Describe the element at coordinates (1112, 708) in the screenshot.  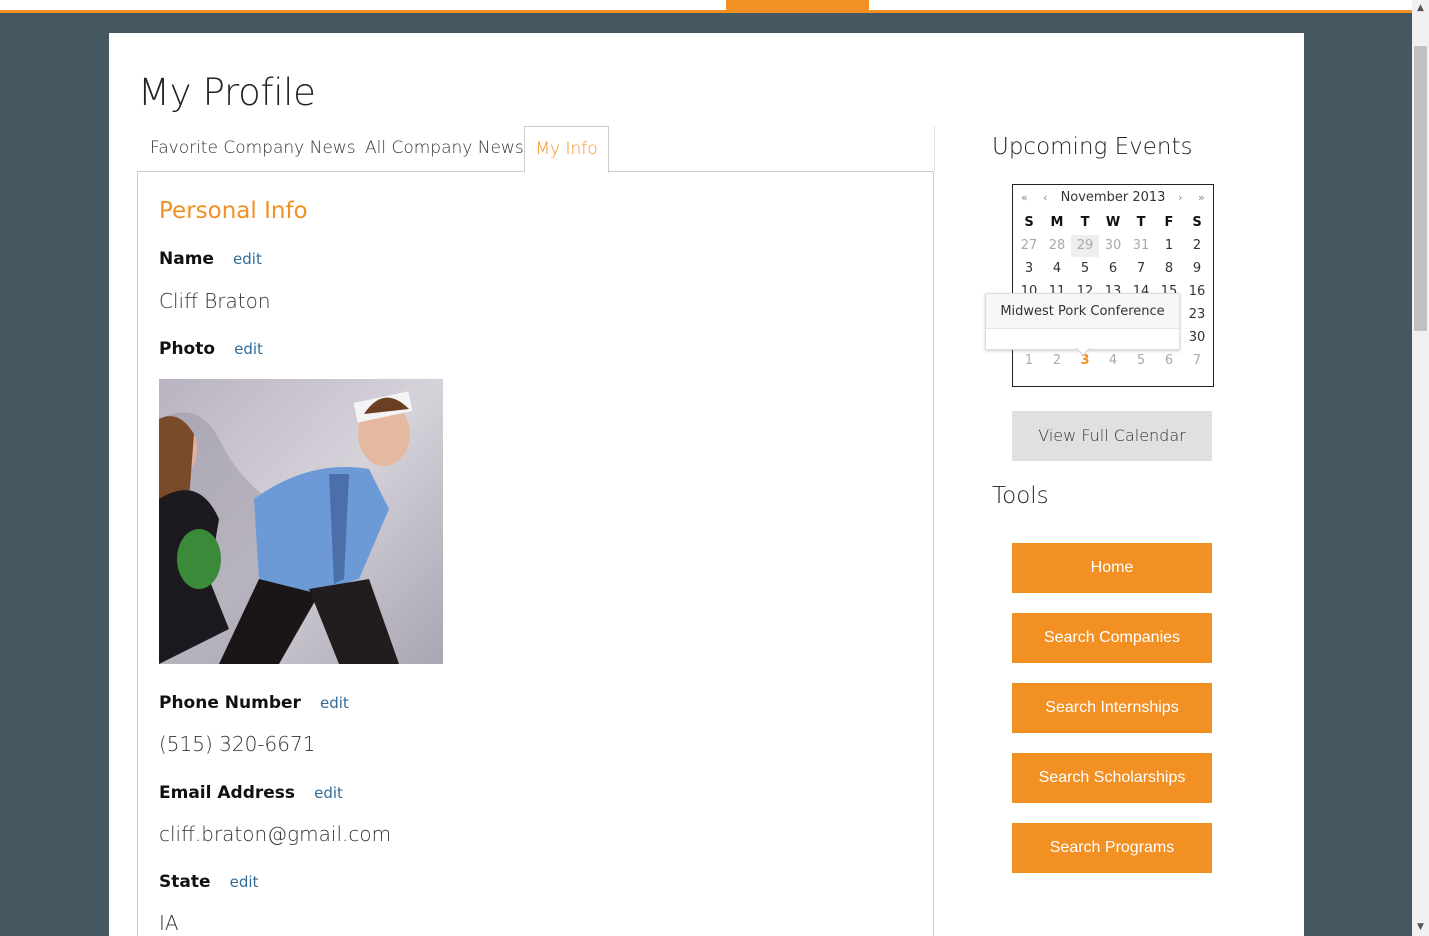
I see `search-internships-button: Search Internships` at that location.